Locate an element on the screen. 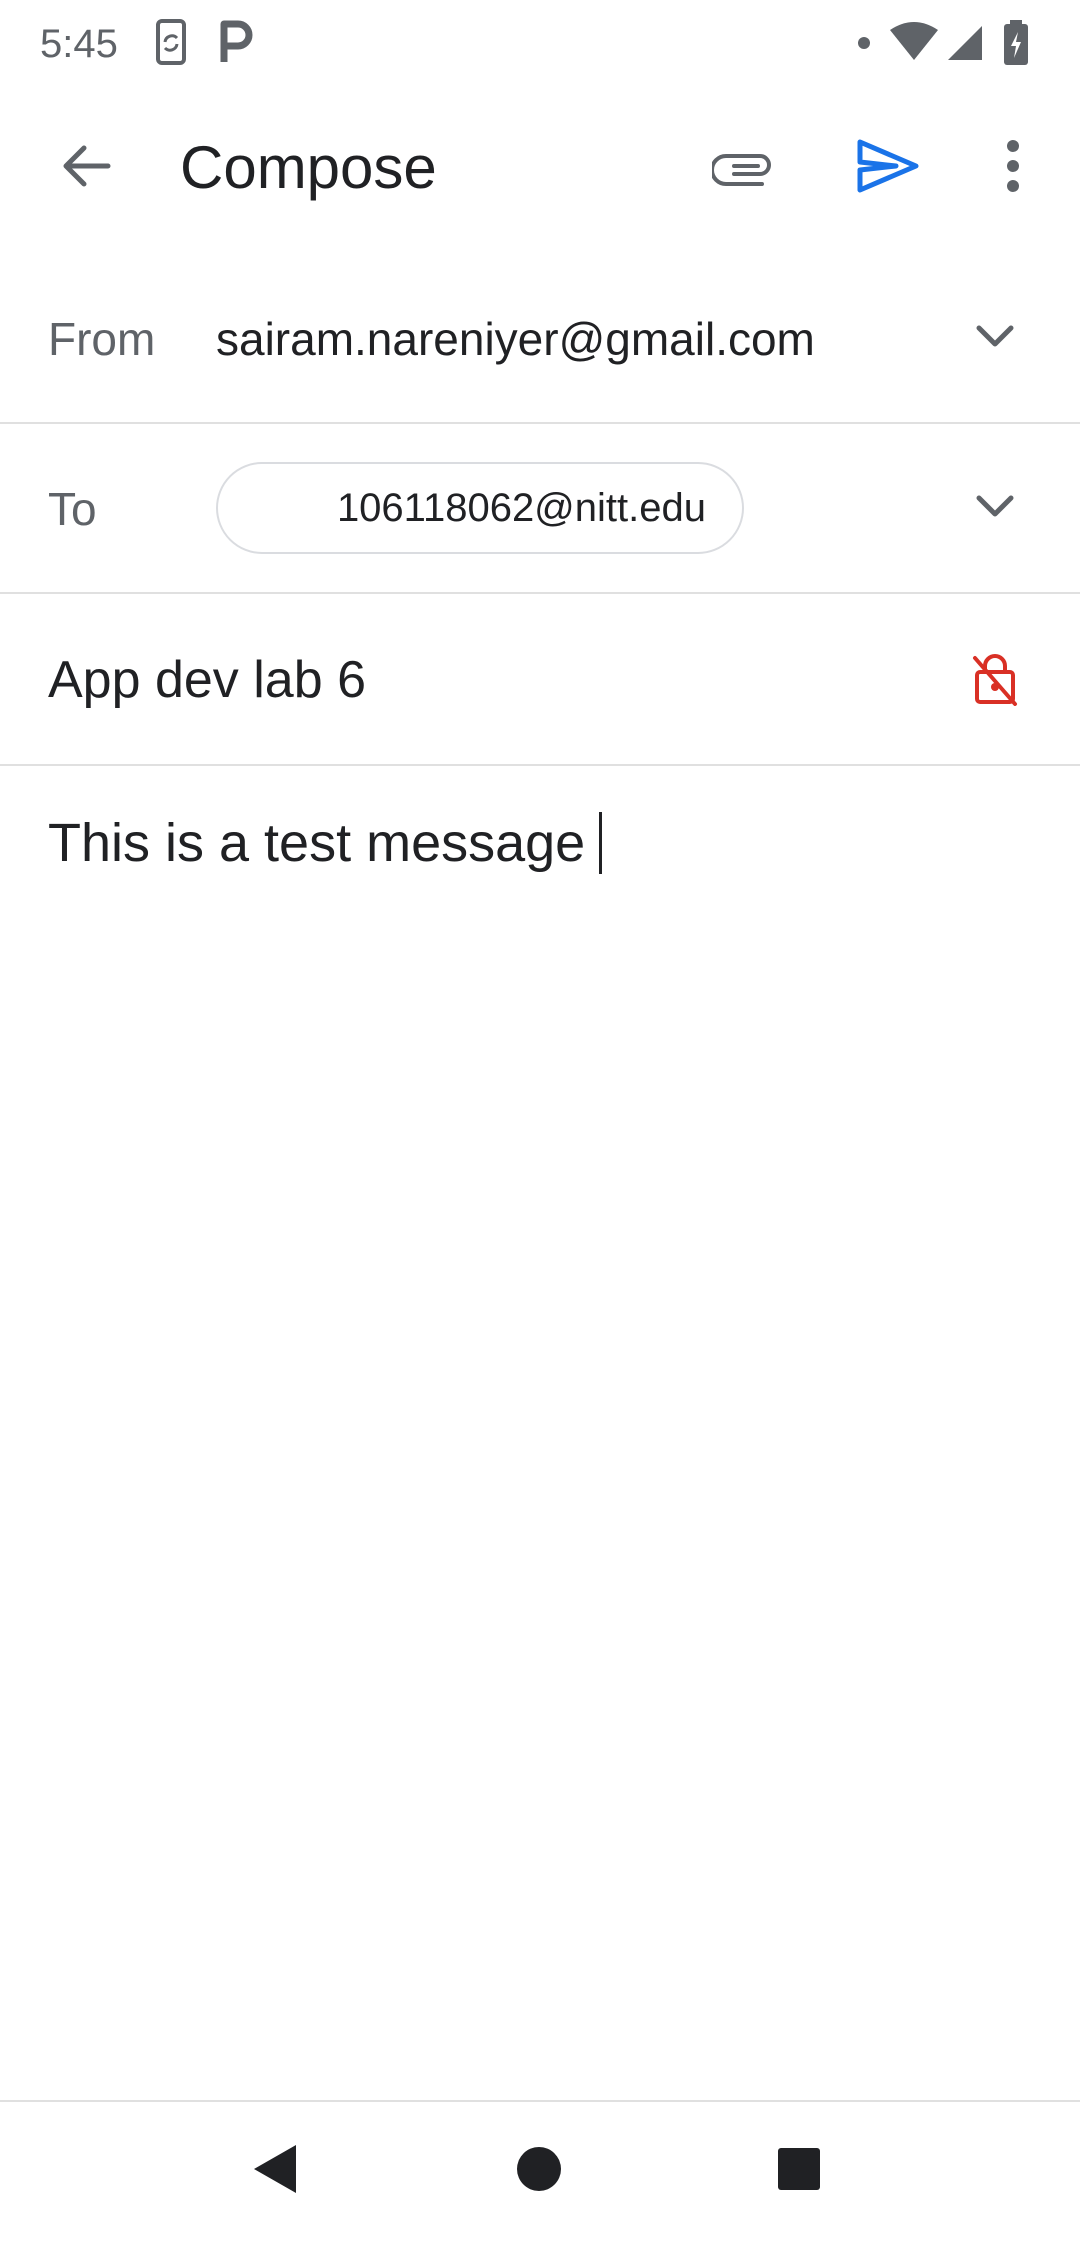 The height and width of the screenshot is (2248, 1080). subject-field: App dev lab 6 is located at coordinates (207, 680).